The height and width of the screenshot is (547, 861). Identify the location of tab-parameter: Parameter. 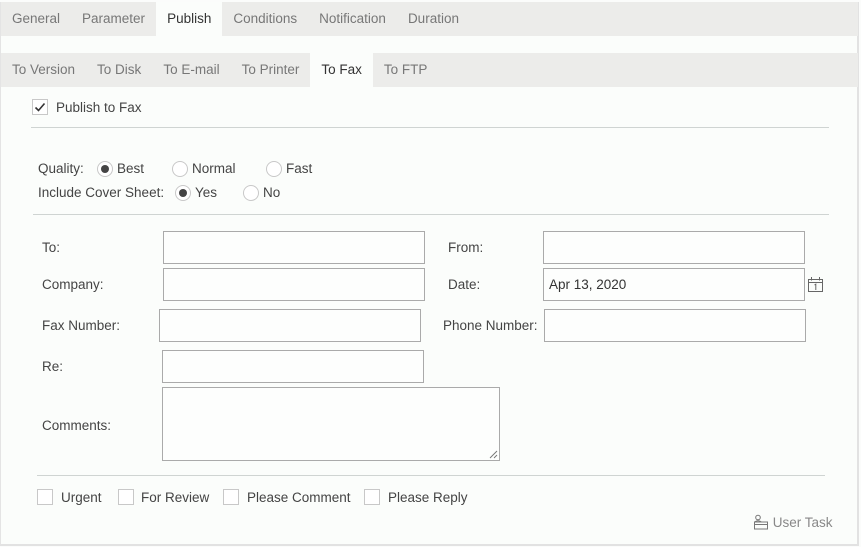
(113, 19).